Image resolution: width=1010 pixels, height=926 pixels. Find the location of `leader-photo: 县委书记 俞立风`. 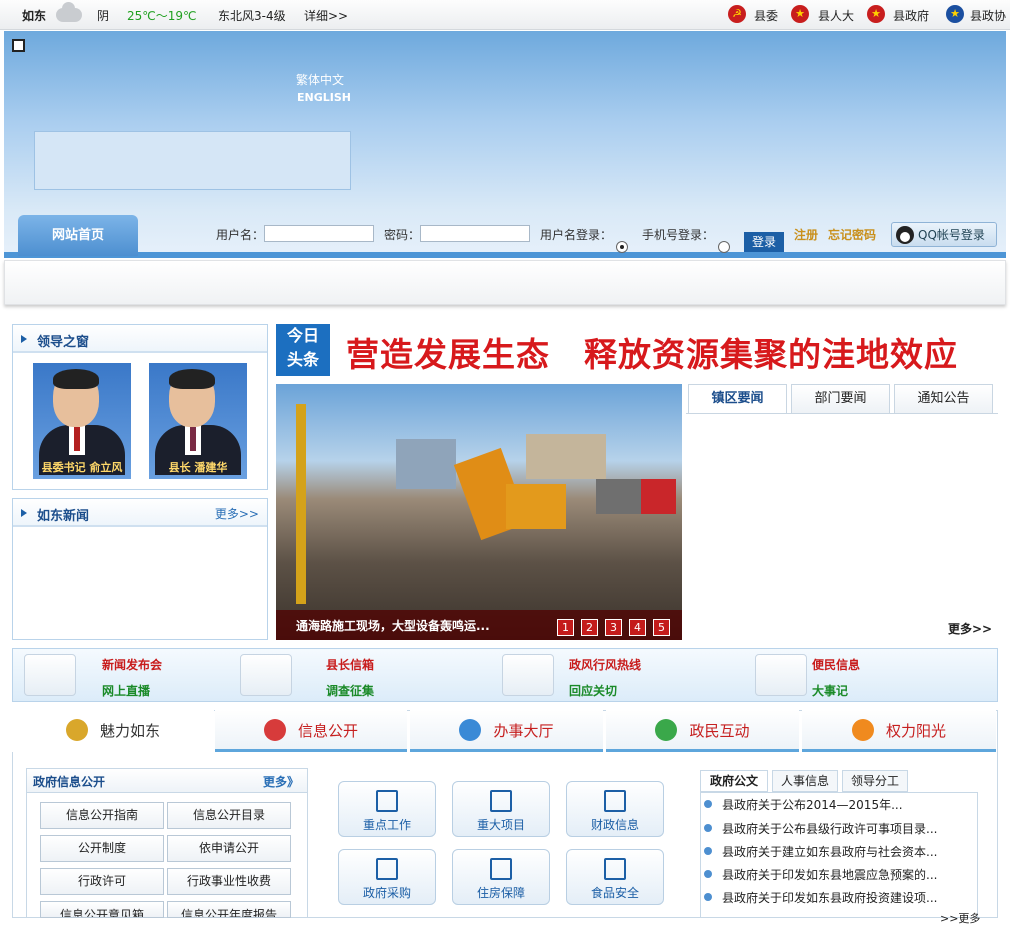

leader-photo: 县委书记 俞立风 is located at coordinates (82, 421).